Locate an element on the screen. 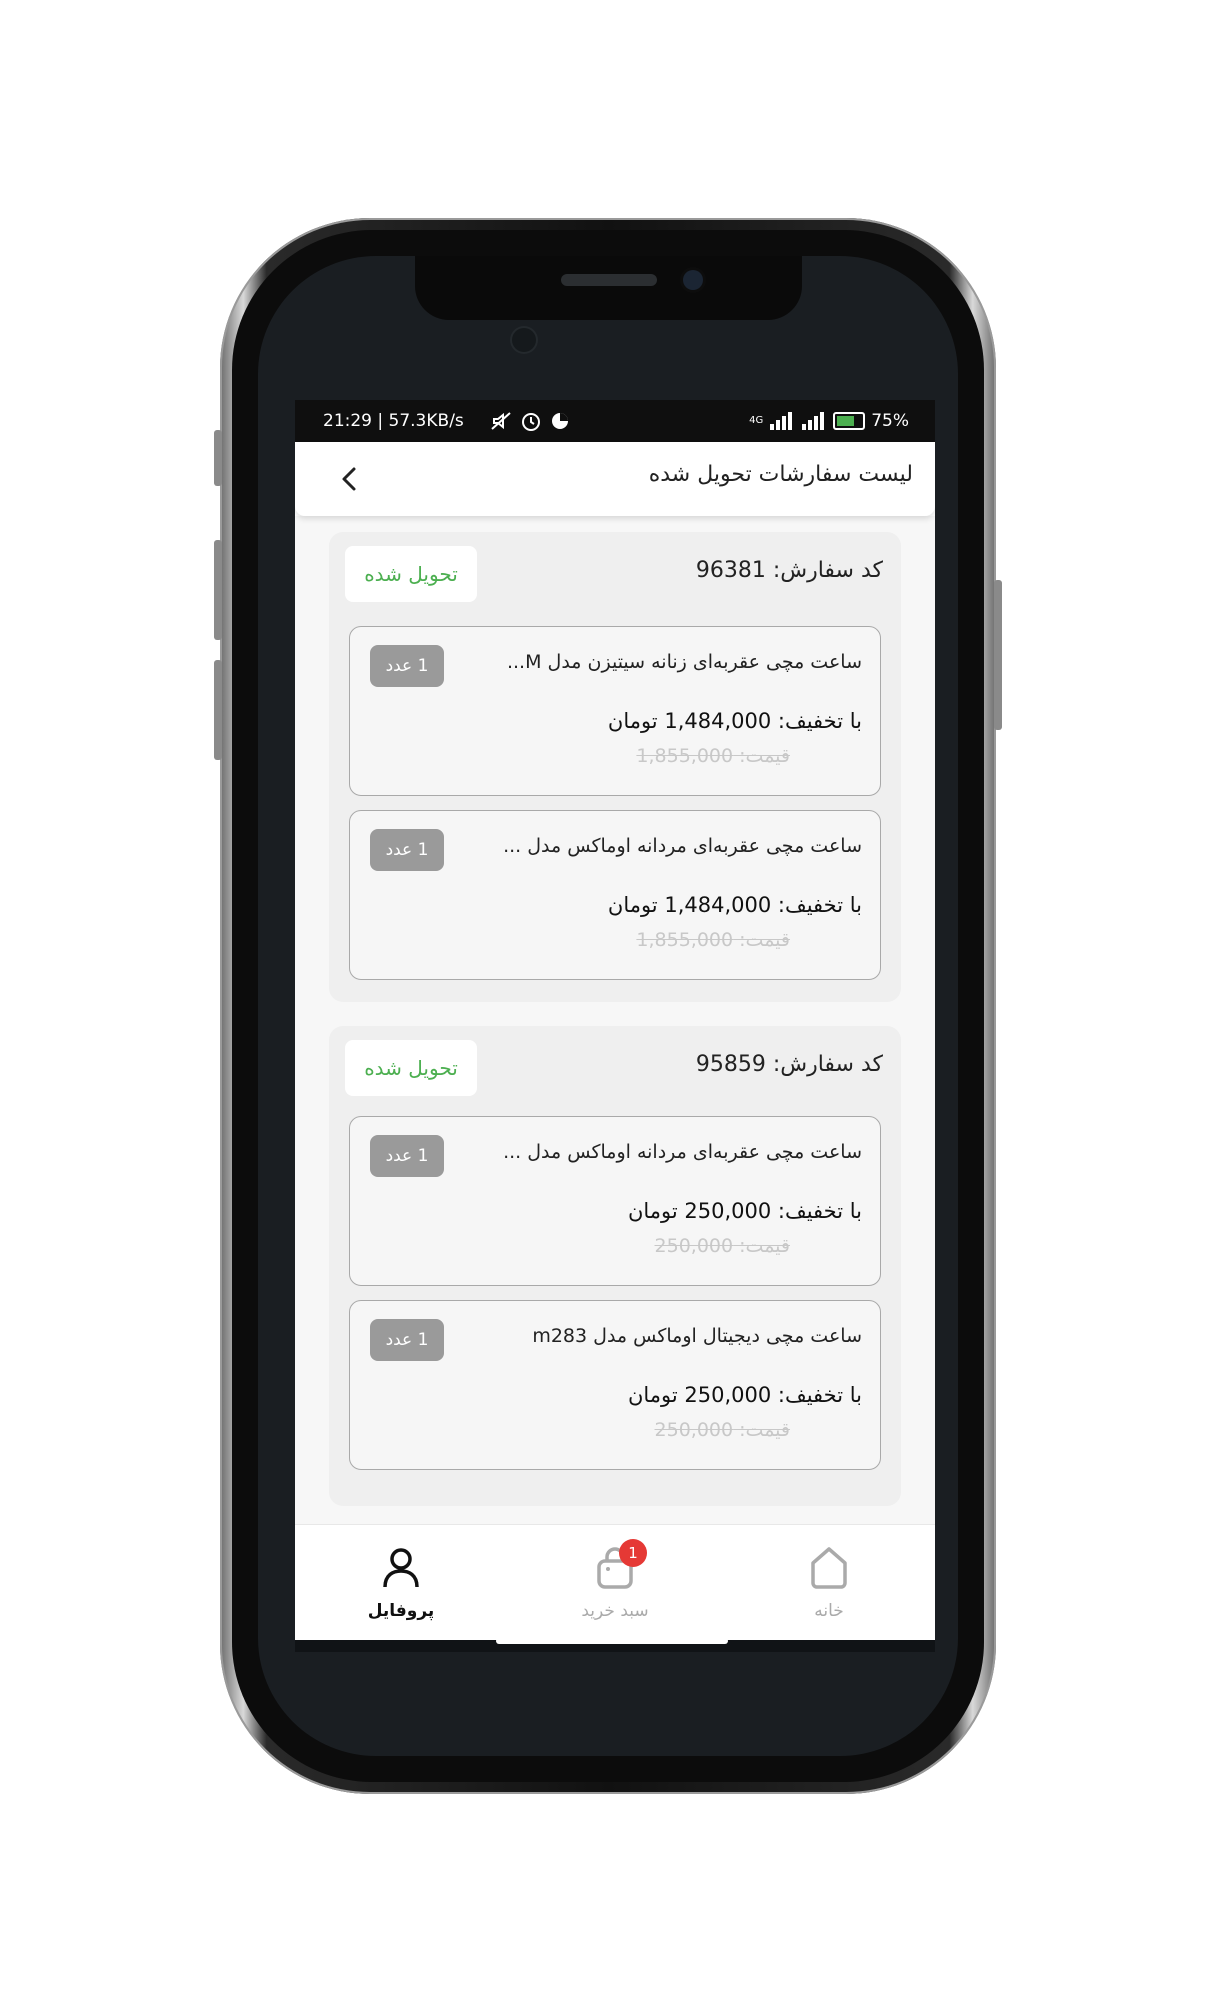  chevron-left-icon is located at coordinates (350, 479).